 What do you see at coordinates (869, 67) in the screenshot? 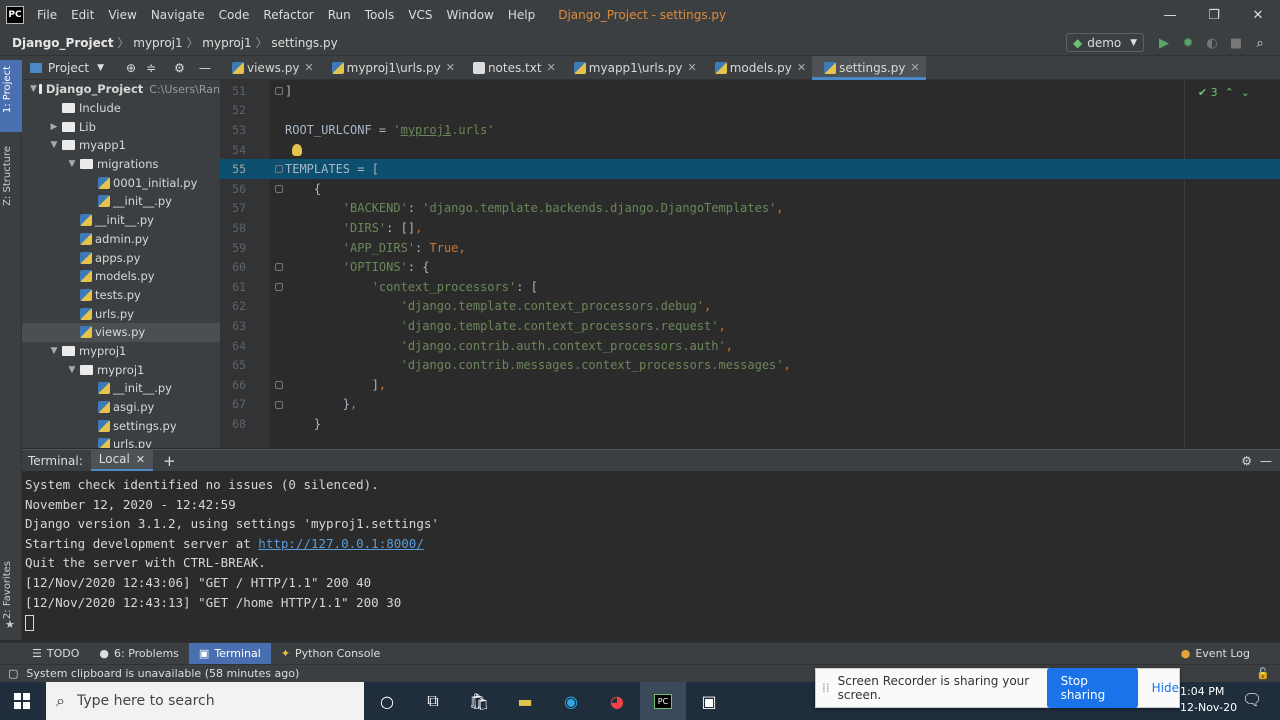
I see `editor-tab: settings.py ✕` at bounding box center [869, 67].